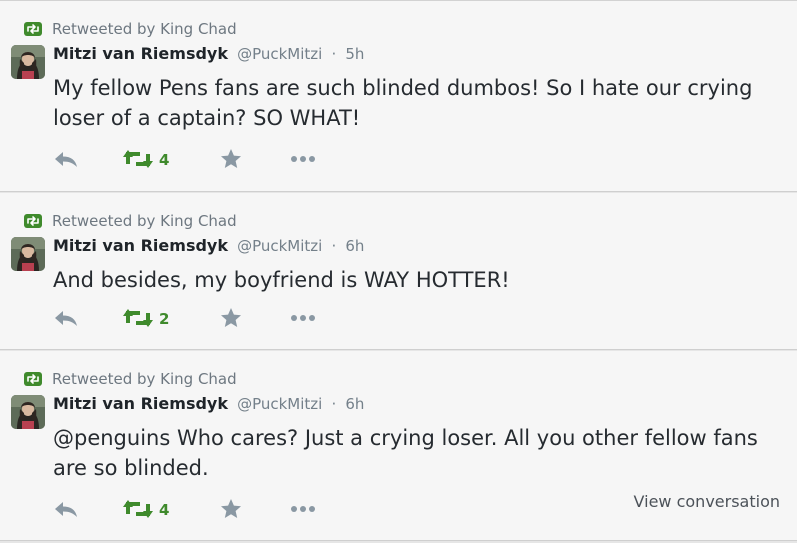  What do you see at coordinates (164, 319) in the screenshot?
I see `retweet-count: 2` at bounding box center [164, 319].